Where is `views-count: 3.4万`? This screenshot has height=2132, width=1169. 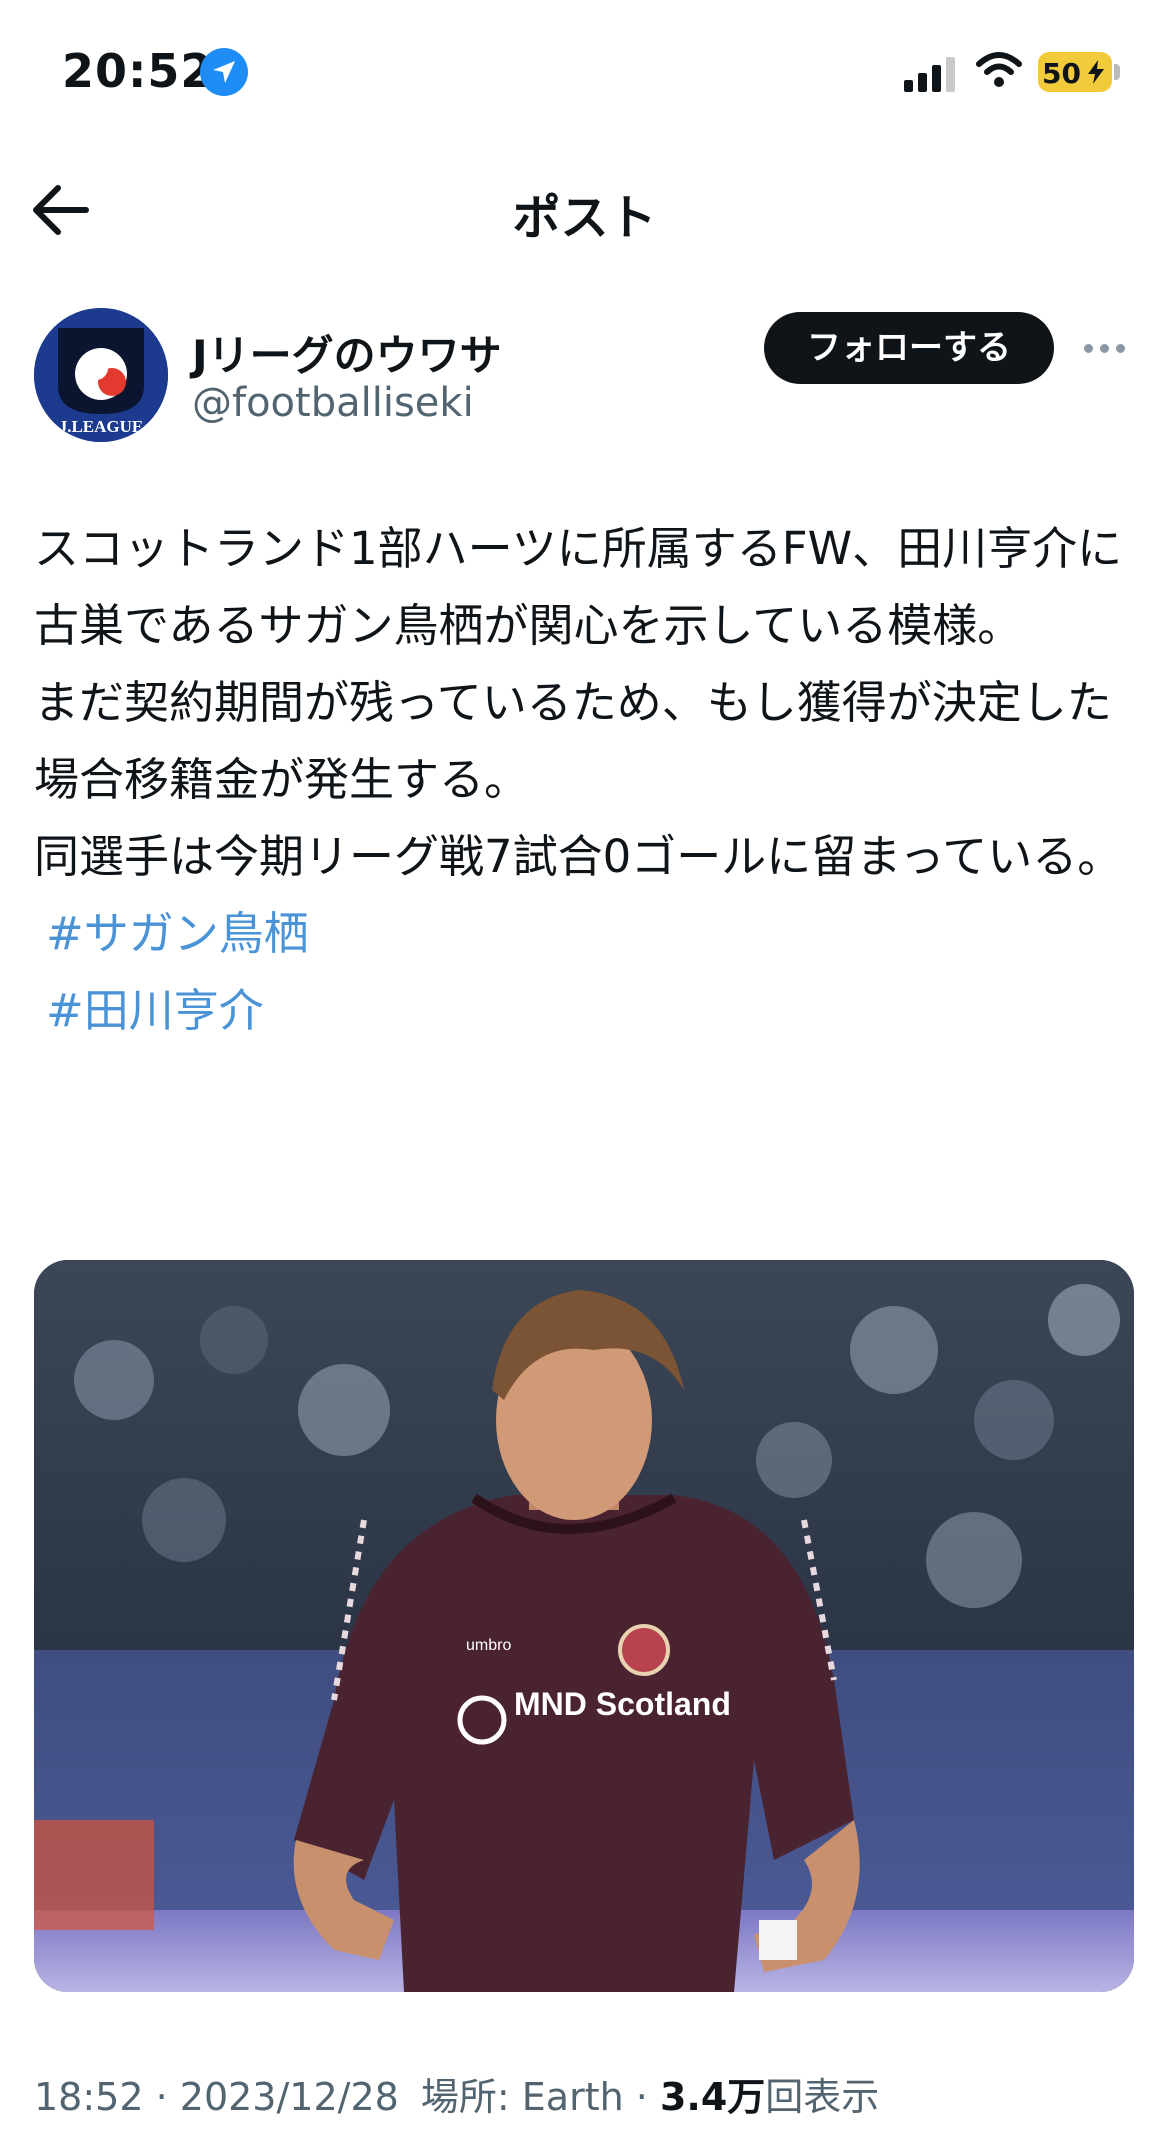 views-count: 3.4万 is located at coordinates (712, 2097).